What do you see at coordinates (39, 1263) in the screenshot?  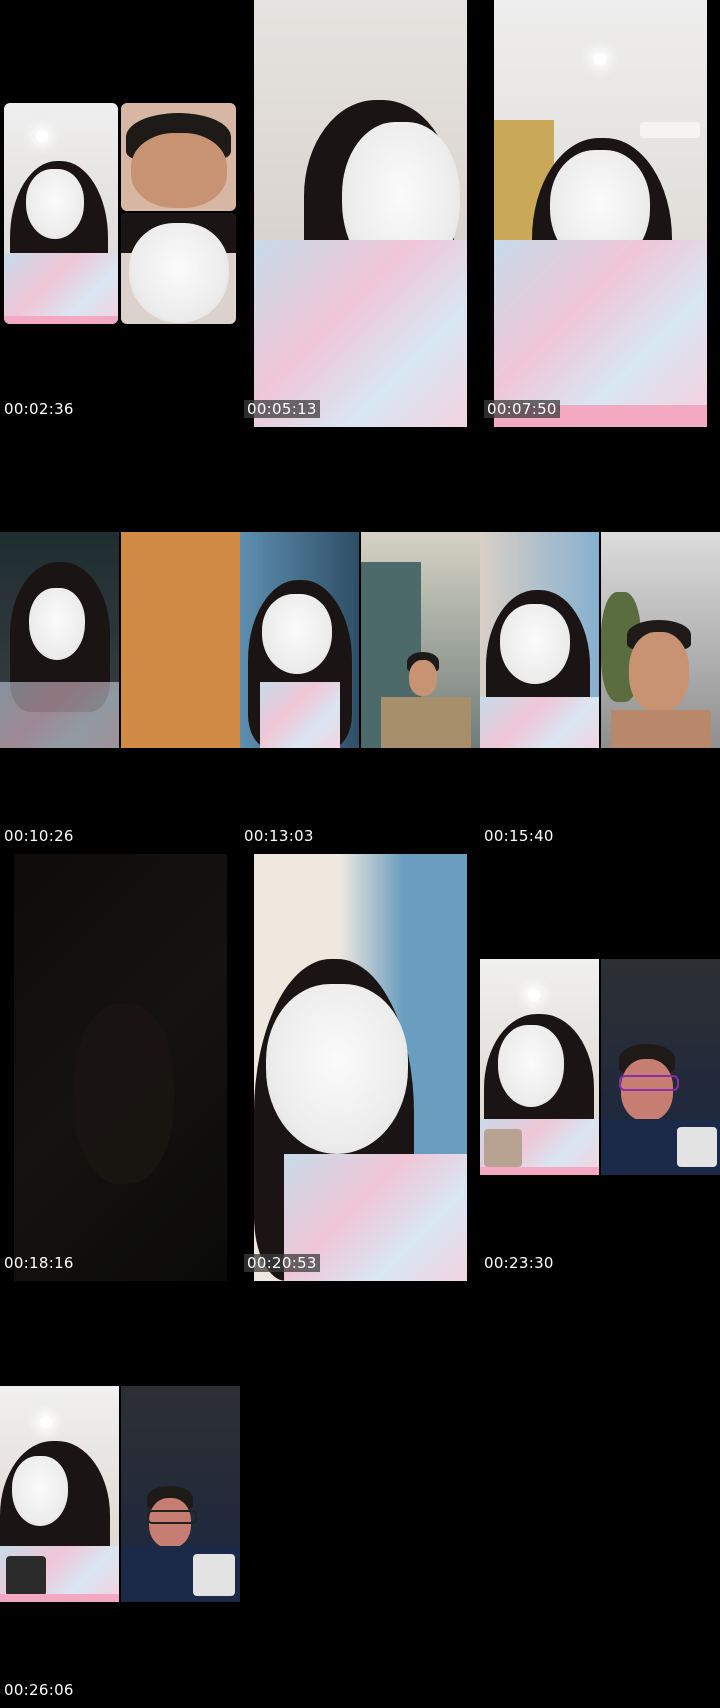 I see `timestamp: 00:18:16` at bounding box center [39, 1263].